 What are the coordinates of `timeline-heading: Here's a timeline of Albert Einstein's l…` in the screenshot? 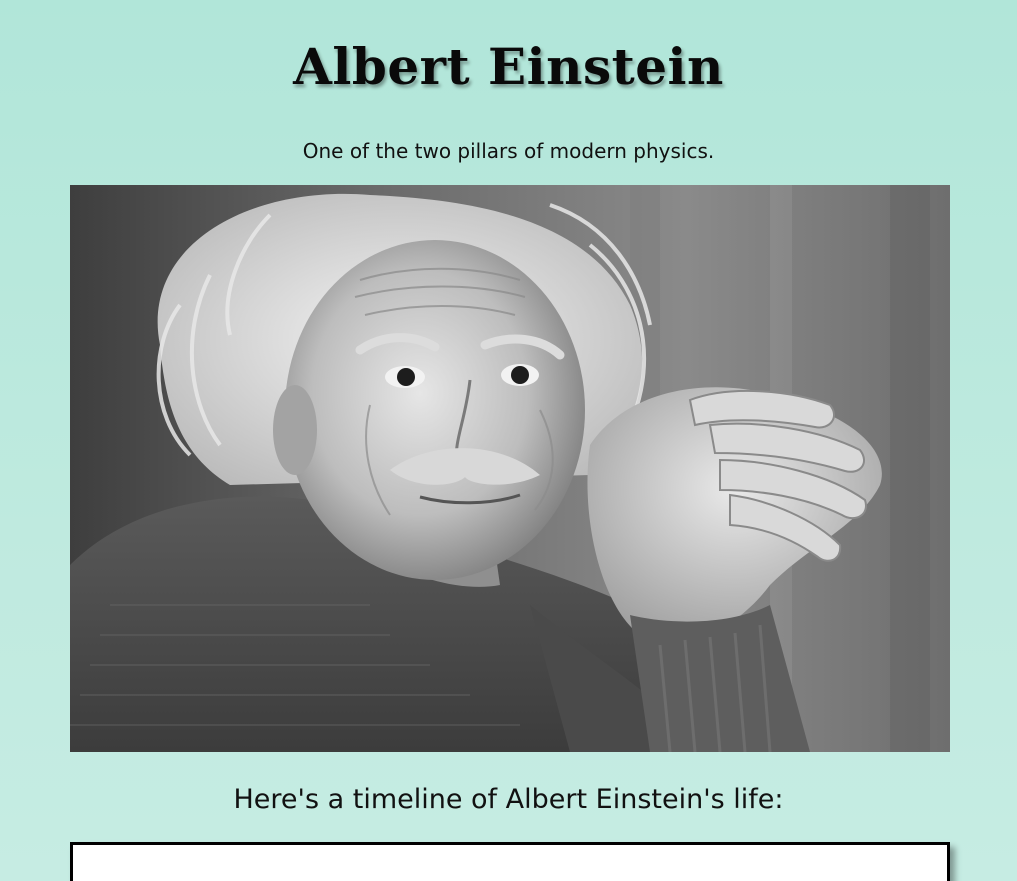 It's located at (508, 799).